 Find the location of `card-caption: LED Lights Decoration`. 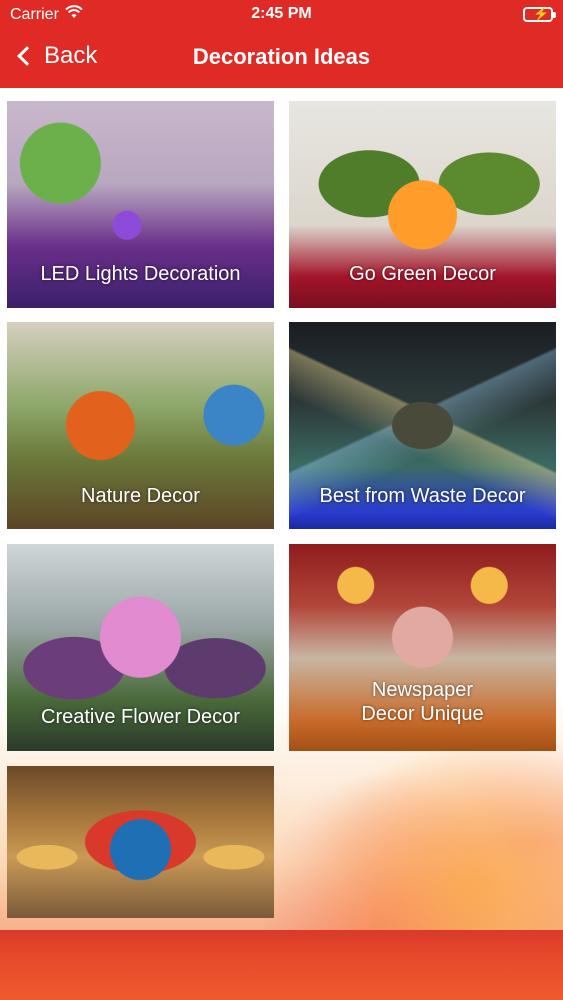

card-caption: LED Lights Decoration is located at coordinates (140, 274).